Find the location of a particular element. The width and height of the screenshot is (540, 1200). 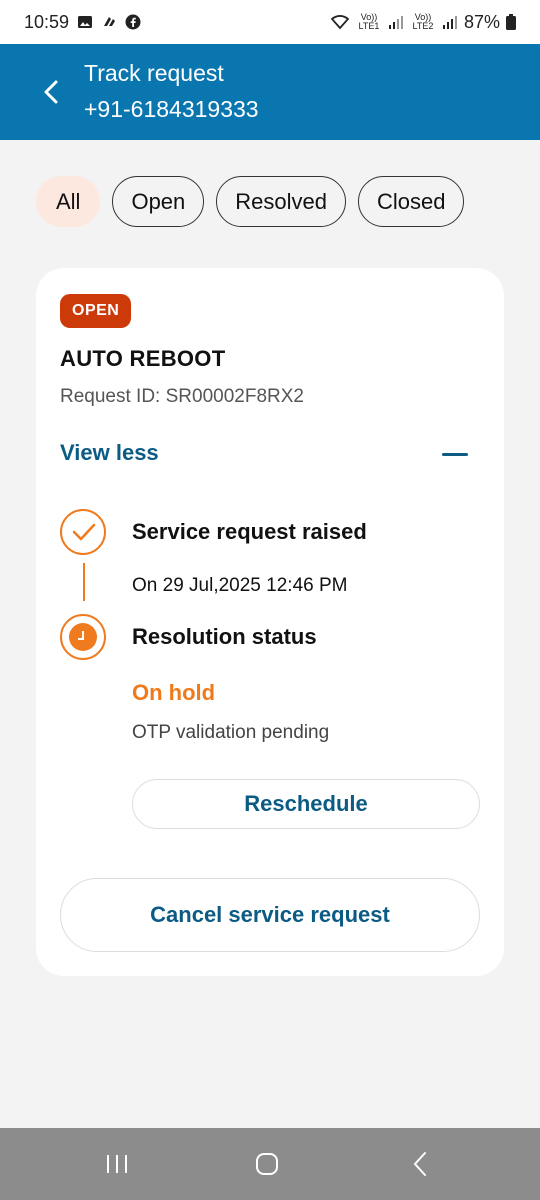

app-header: Track request +91-6184319333 is located at coordinates (270, 92).